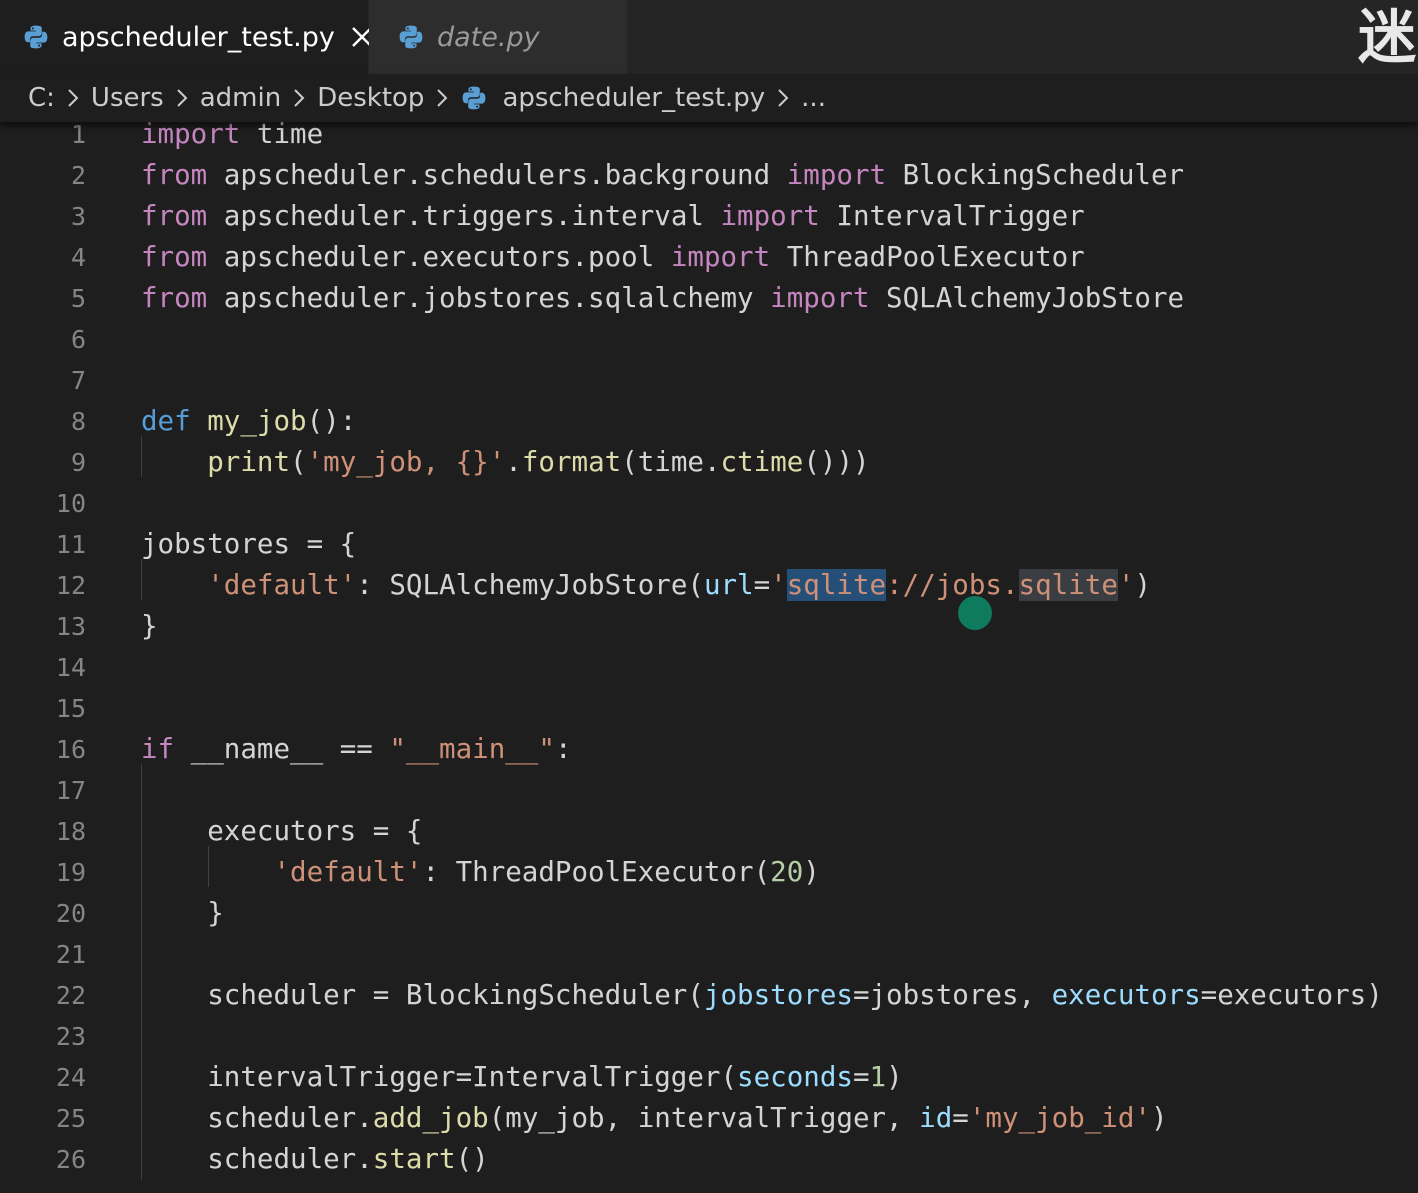 This screenshot has width=1418, height=1193. I want to click on code-token: start, so click(414, 1159).